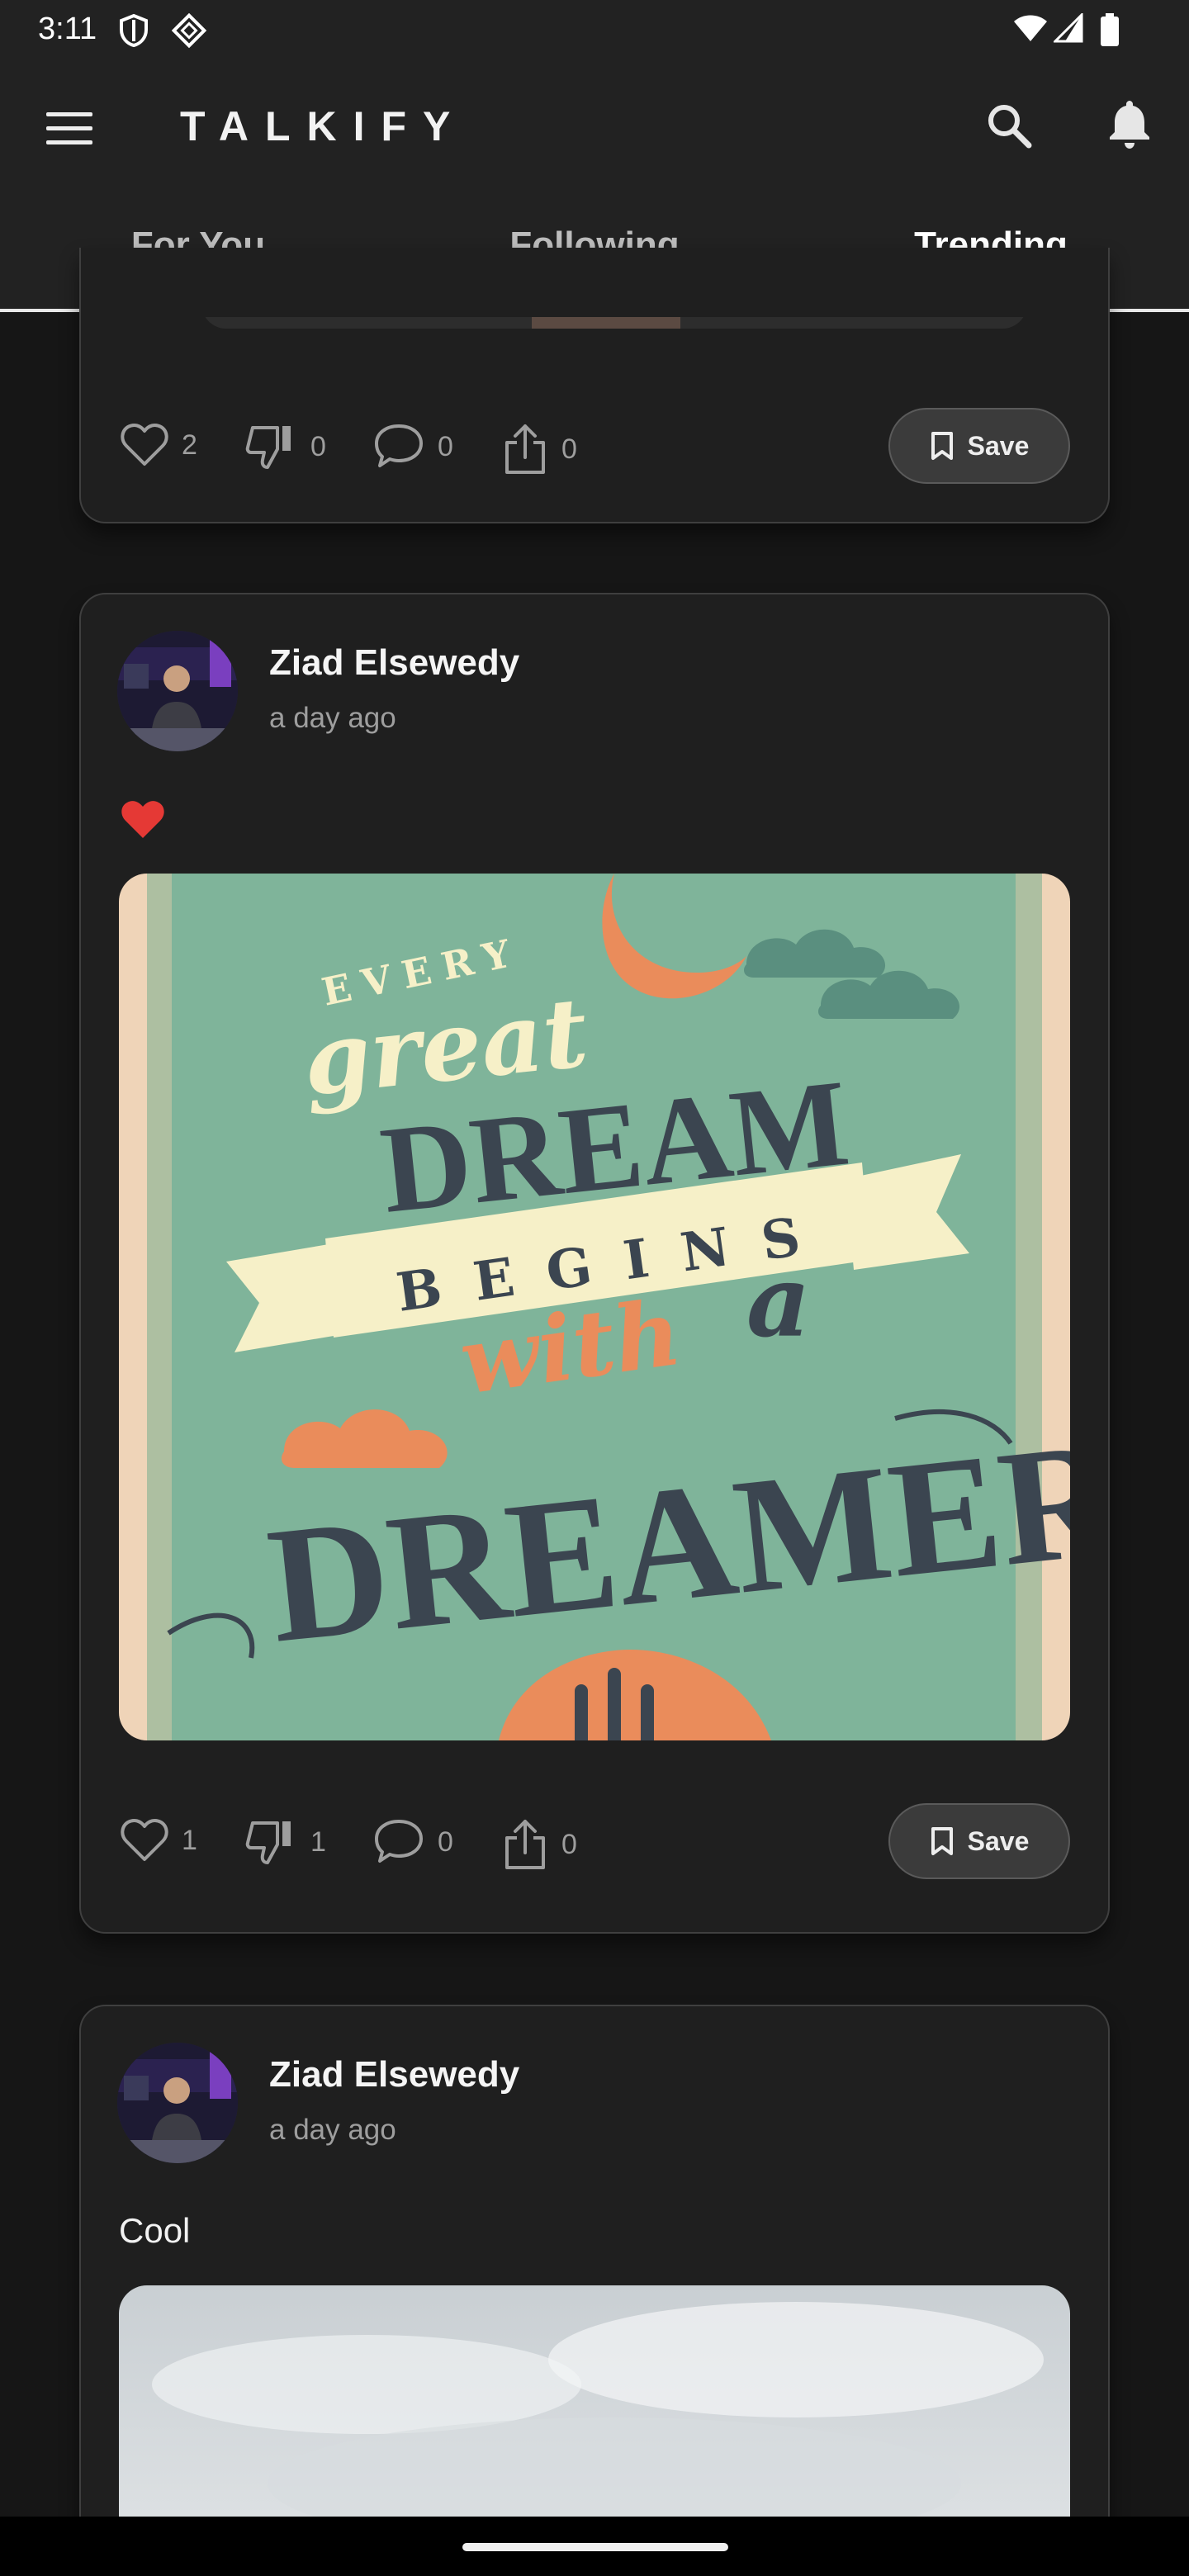 The height and width of the screenshot is (2576, 1189). I want to click on post-text: Cool, so click(155, 2230).